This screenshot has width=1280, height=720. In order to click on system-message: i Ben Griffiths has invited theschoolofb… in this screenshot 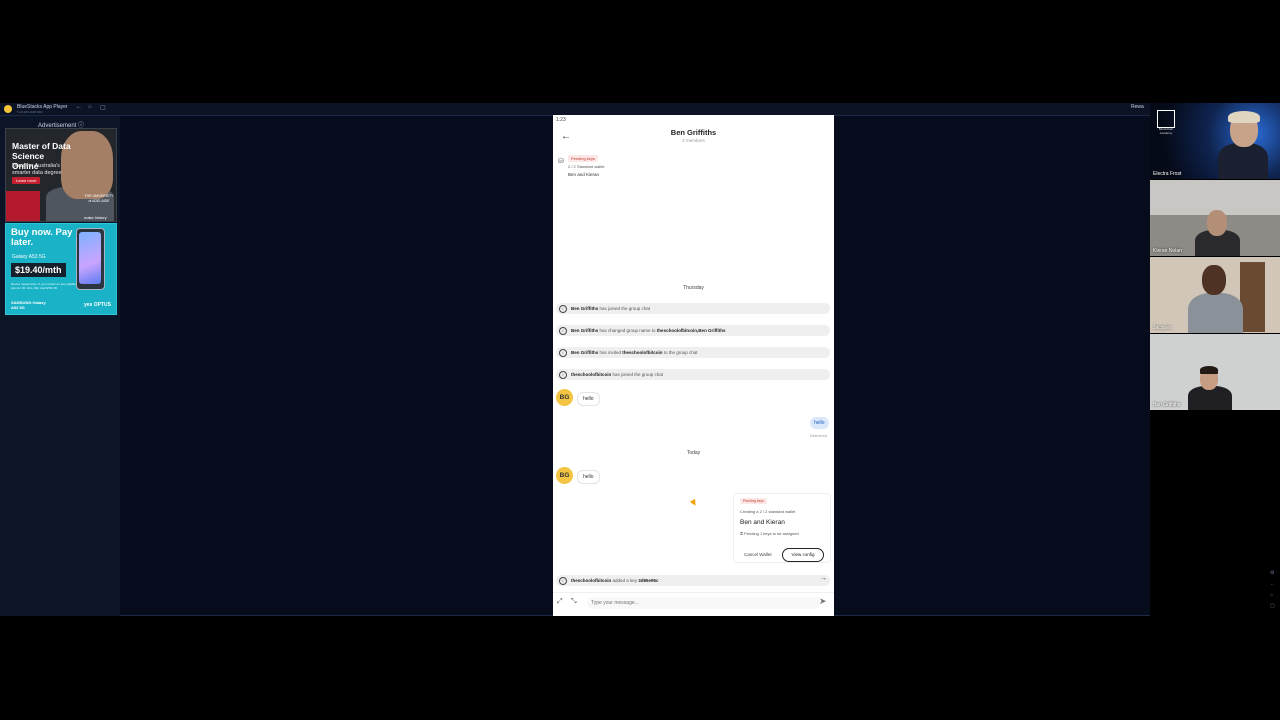, I will do `click(693, 352)`.